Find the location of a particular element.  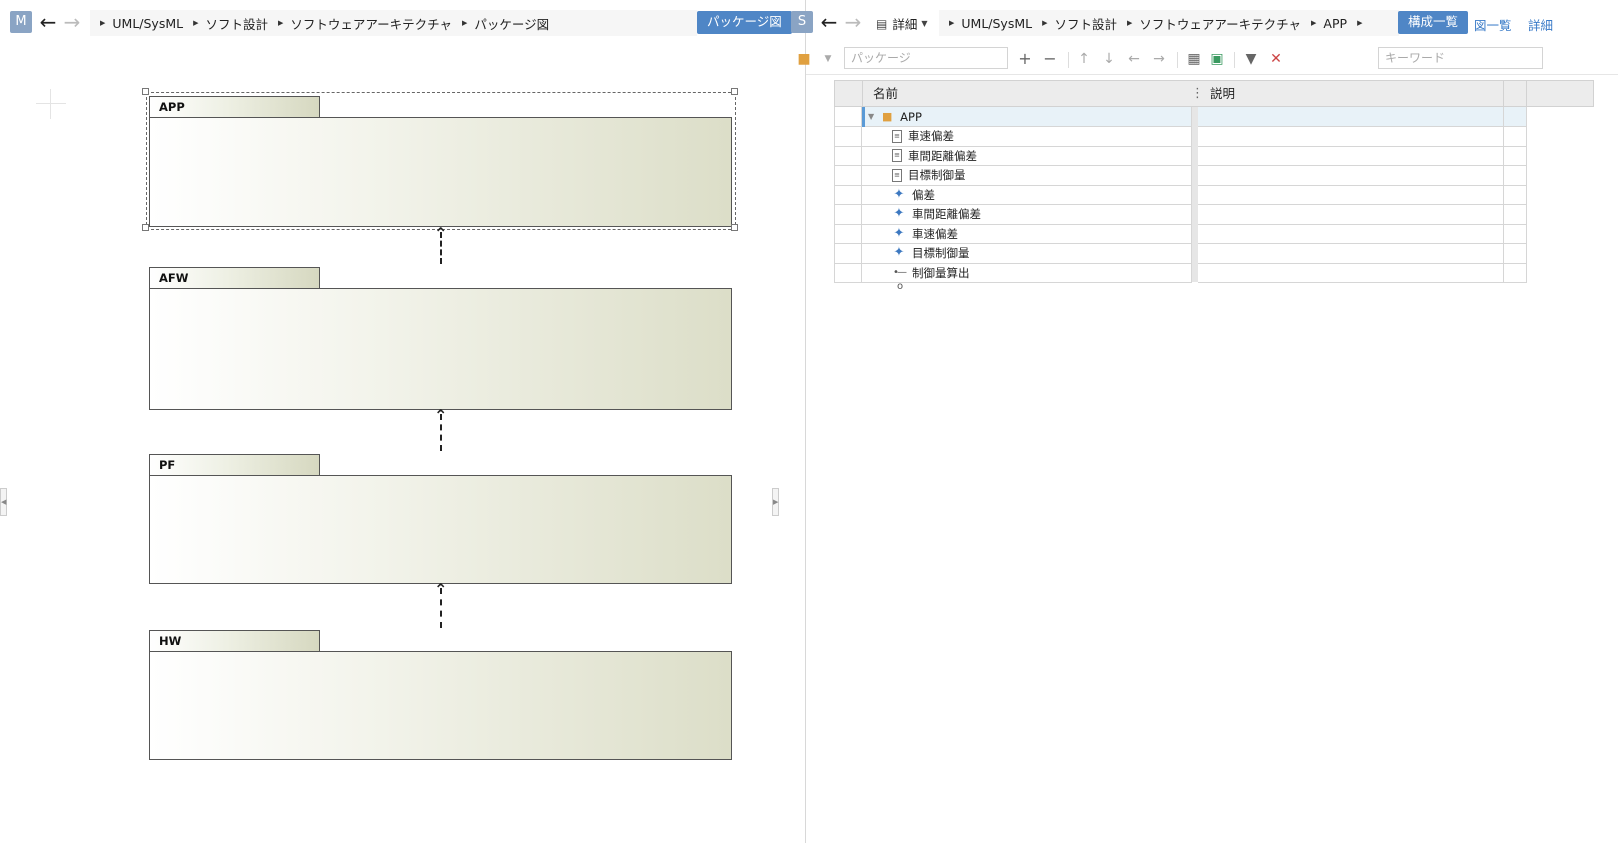

table-check-icon: ▣ is located at coordinates (1217, 59).